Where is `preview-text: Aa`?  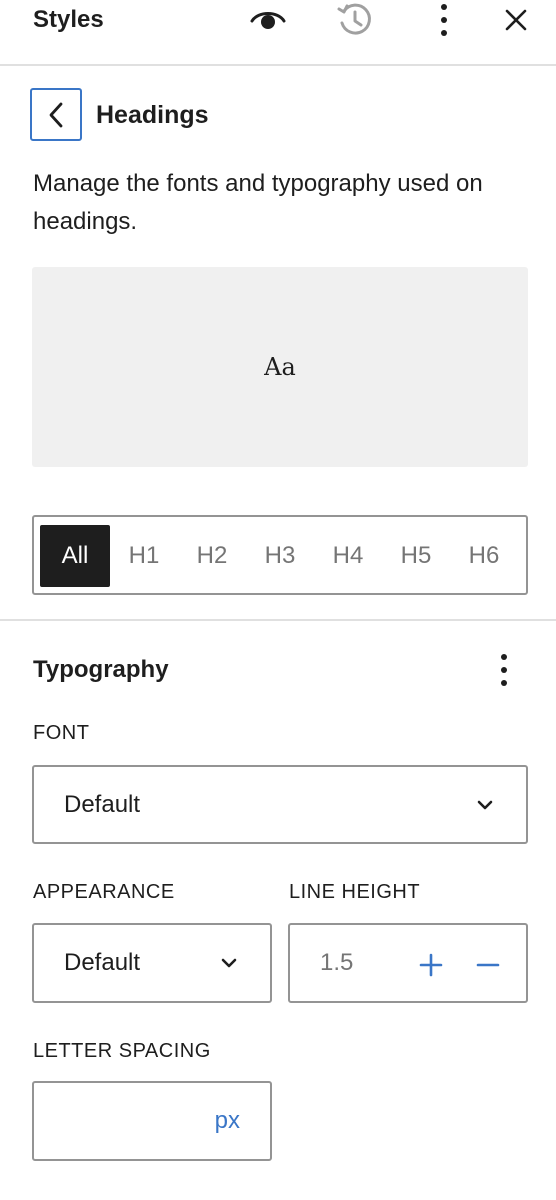
preview-text: Aa is located at coordinates (280, 367).